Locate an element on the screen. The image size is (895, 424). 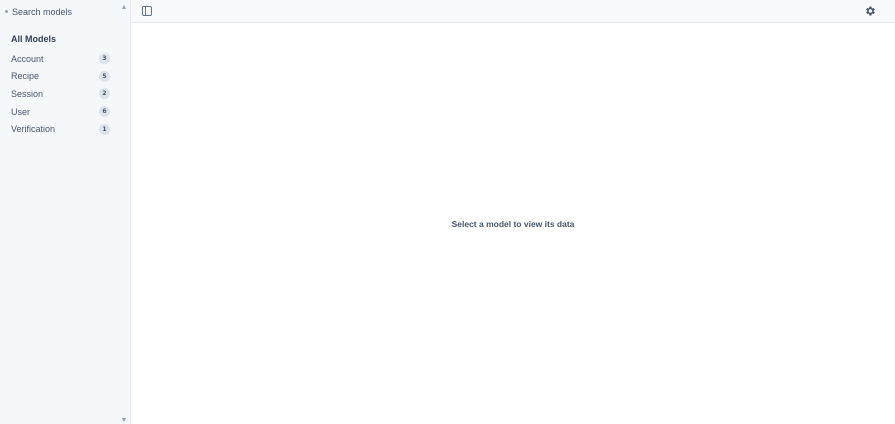
scroll-down-arrow-icon: ▼ is located at coordinates (124, 420).